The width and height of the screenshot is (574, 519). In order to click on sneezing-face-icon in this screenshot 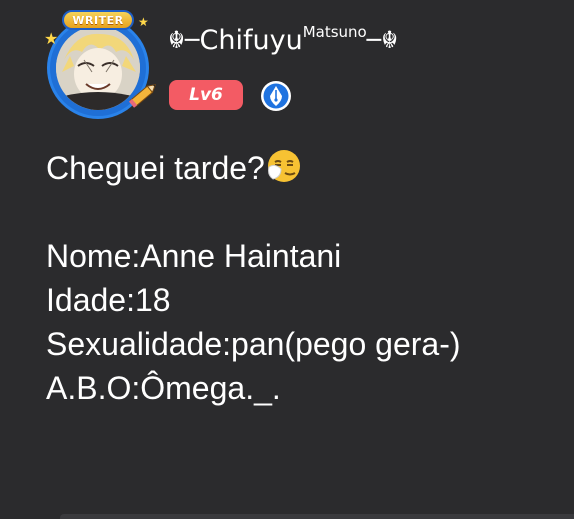, I will do `click(283, 166)`.